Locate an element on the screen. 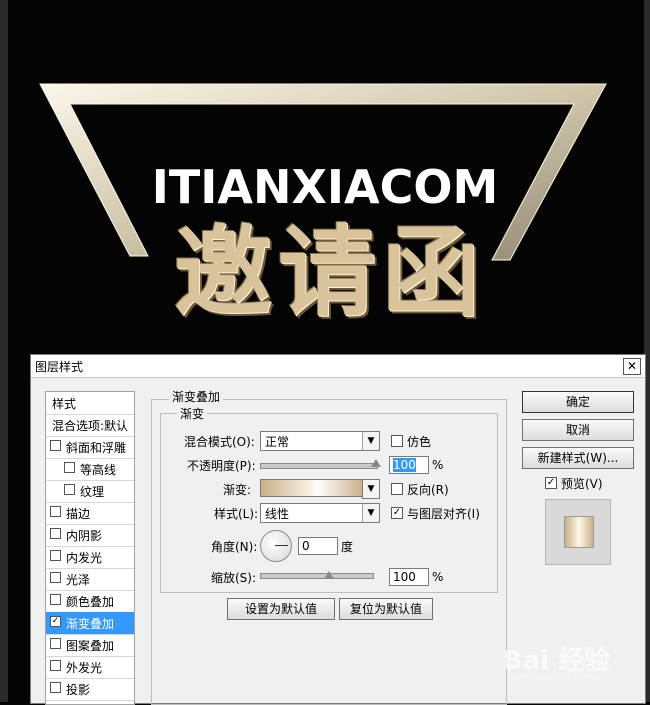  angle-input: 0 is located at coordinates (318, 546).